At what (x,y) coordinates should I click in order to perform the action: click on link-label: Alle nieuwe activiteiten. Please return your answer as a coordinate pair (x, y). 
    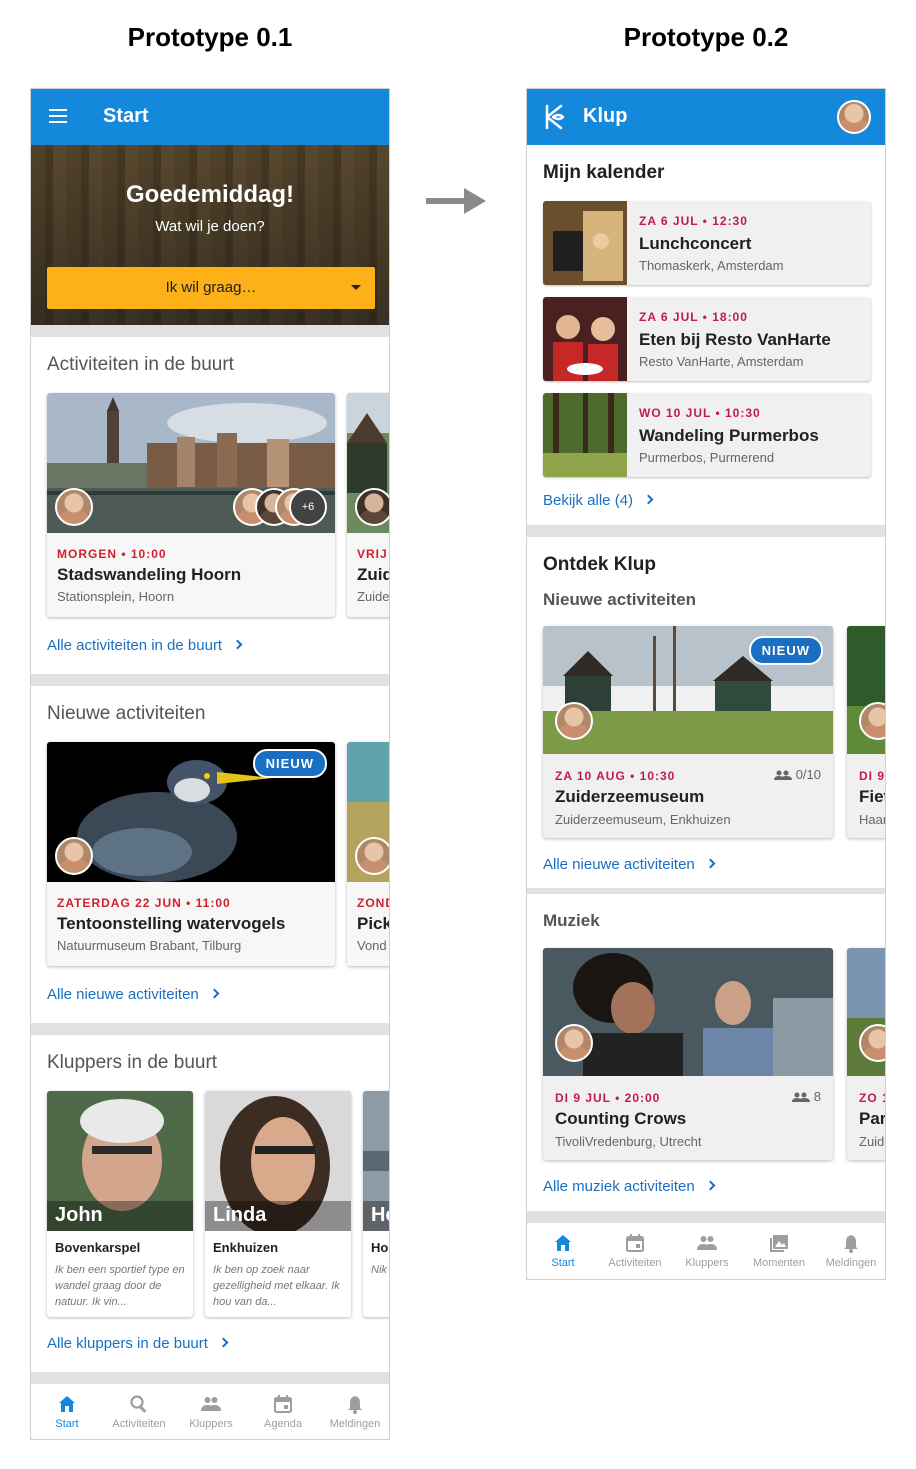
    Looking at the image, I should click on (123, 994).